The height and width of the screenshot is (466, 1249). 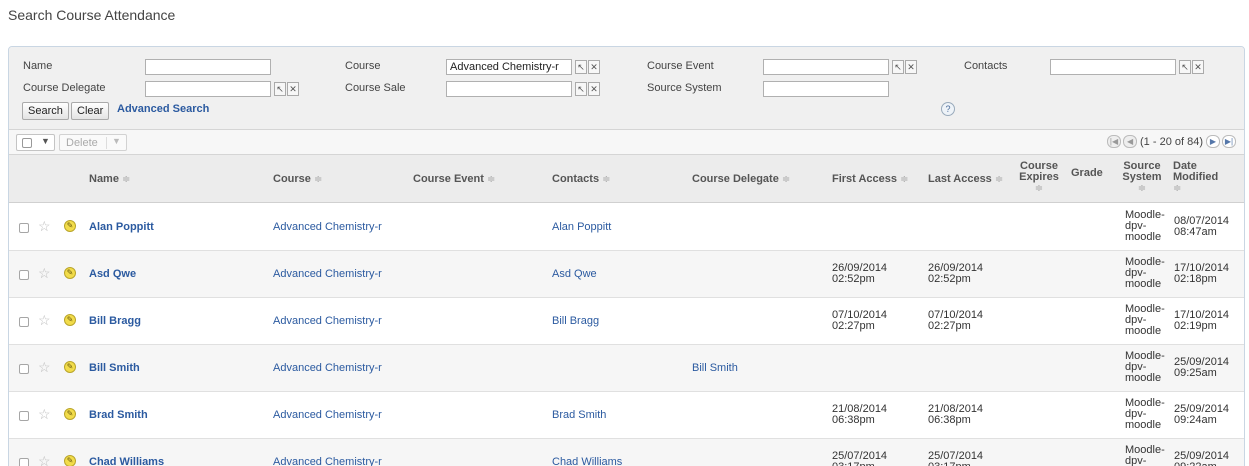 I want to click on course-label: Course, so click(x=363, y=66).